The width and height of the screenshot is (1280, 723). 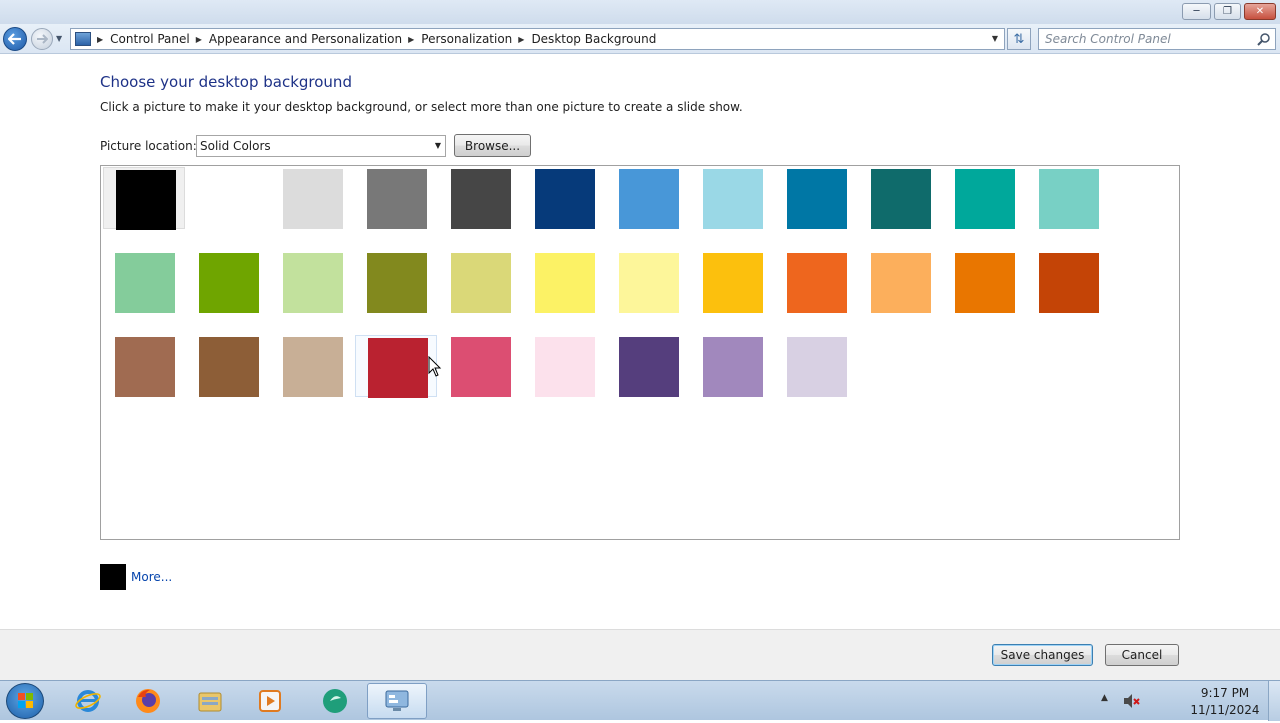 What do you see at coordinates (335, 701) in the screenshot?
I see `taskbar-app-green` at bounding box center [335, 701].